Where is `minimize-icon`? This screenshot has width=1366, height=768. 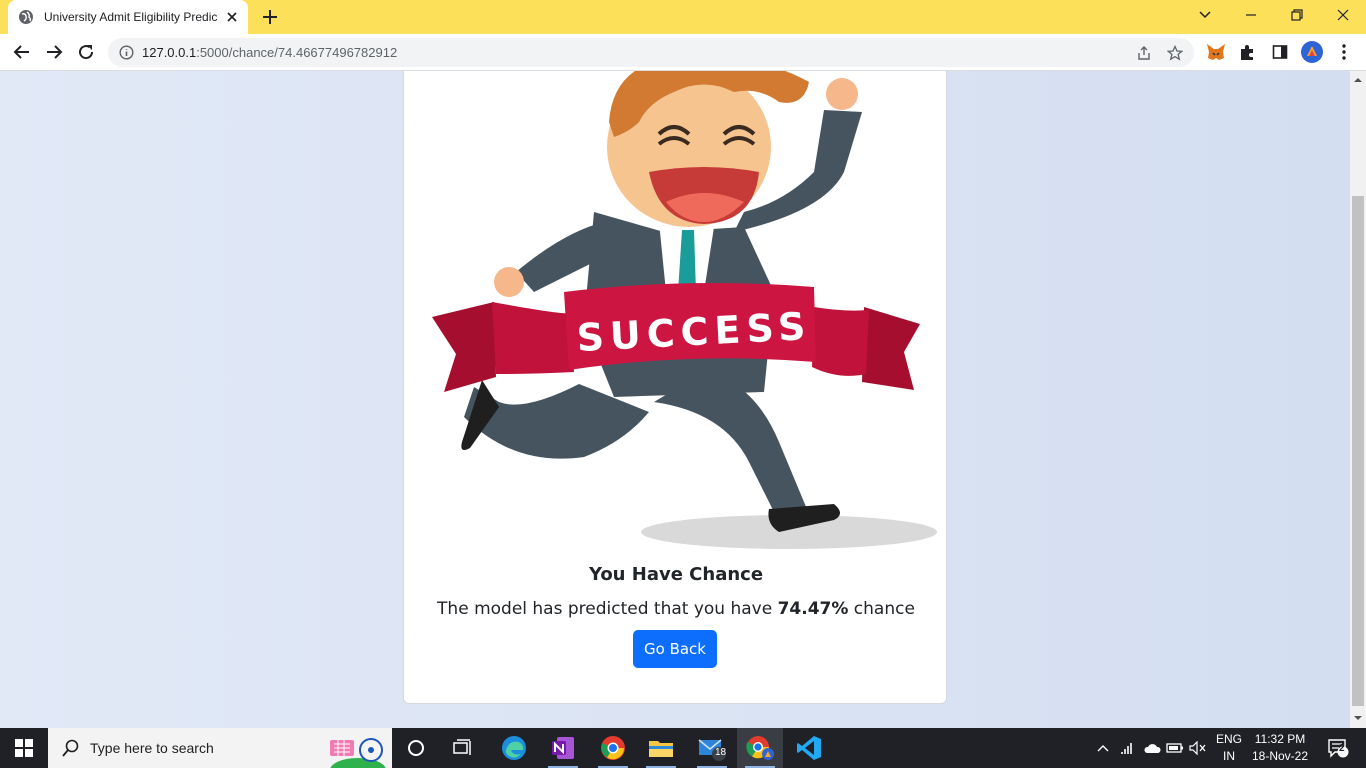 minimize-icon is located at coordinates (1251, 15).